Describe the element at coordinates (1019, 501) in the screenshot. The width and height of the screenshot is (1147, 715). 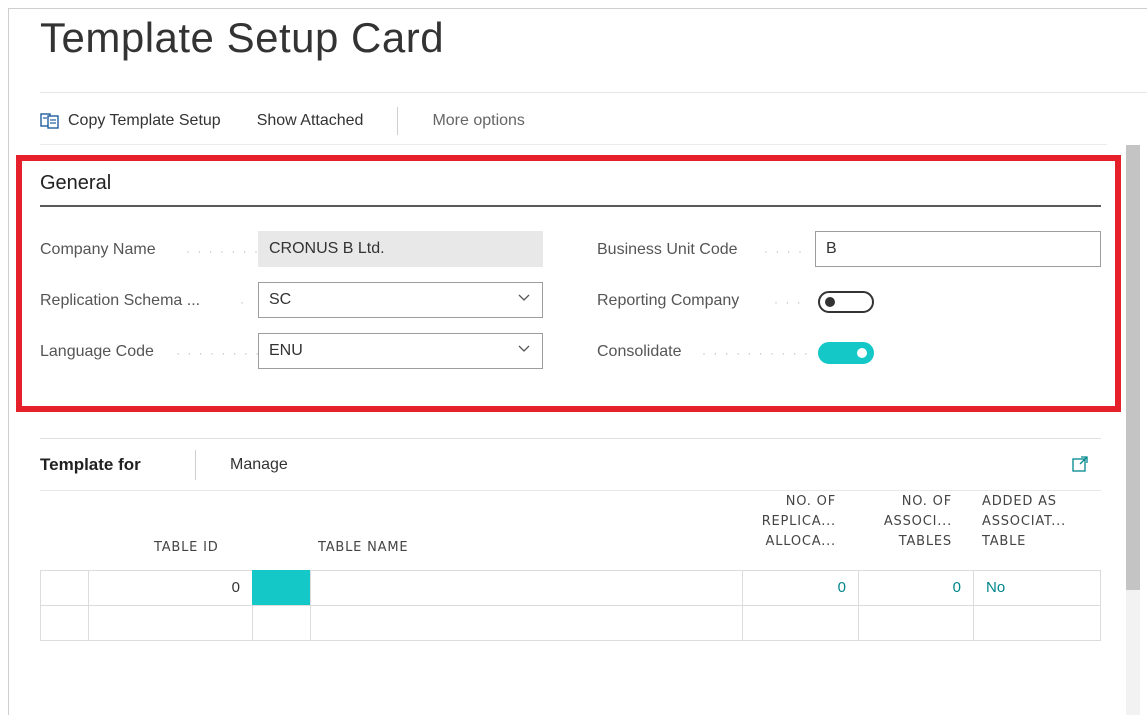
I see `col-added-line1: ADDED AS` at that location.